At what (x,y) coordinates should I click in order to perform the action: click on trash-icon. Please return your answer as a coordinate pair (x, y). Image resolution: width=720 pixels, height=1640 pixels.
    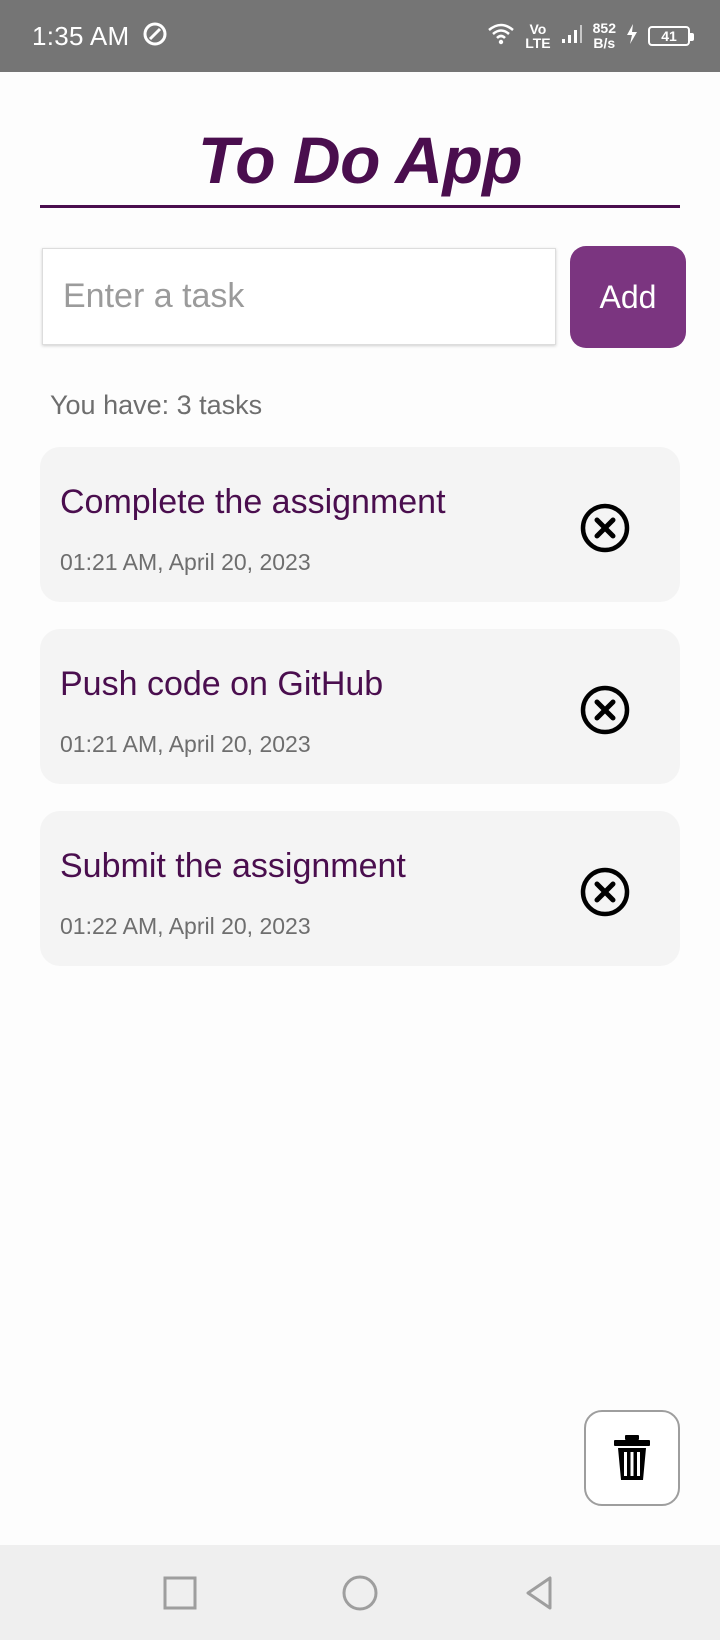
    Looking at the image, I should click on (632, 1457).